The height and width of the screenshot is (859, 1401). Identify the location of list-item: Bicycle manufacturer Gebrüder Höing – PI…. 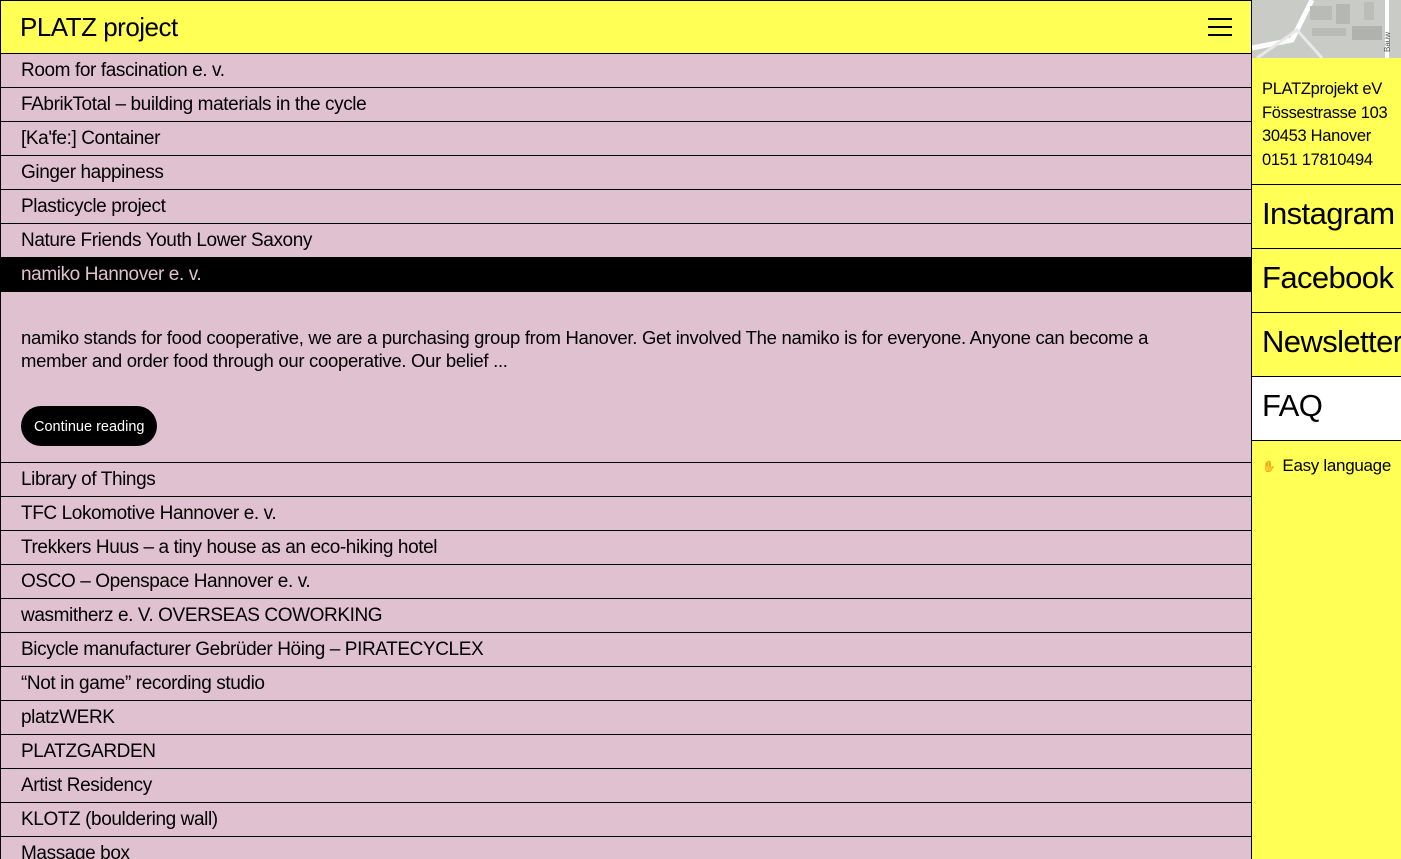
(625, 650).